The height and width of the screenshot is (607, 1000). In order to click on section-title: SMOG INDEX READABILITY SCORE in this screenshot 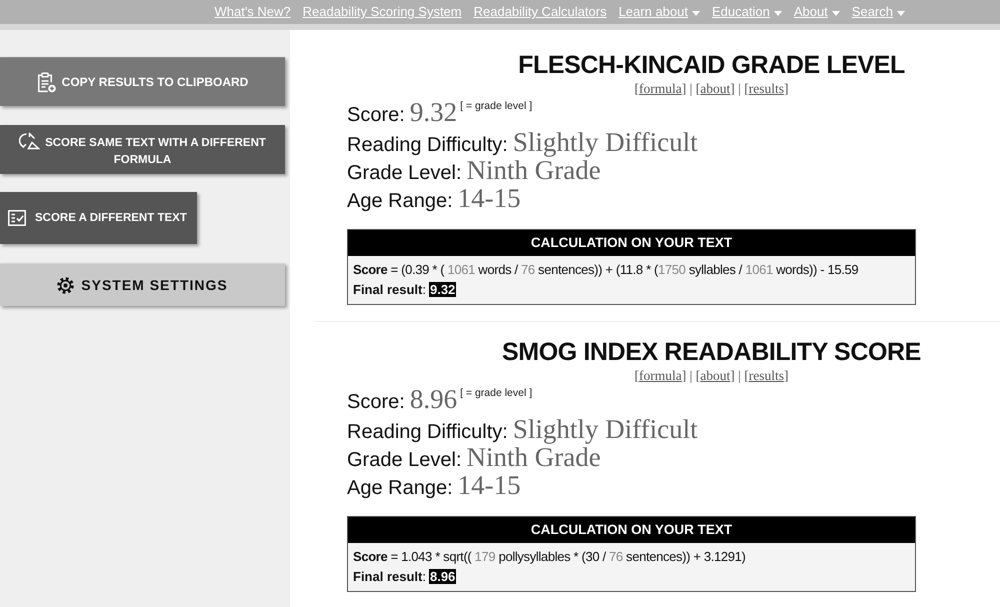, I will do `click(711, 352)`.